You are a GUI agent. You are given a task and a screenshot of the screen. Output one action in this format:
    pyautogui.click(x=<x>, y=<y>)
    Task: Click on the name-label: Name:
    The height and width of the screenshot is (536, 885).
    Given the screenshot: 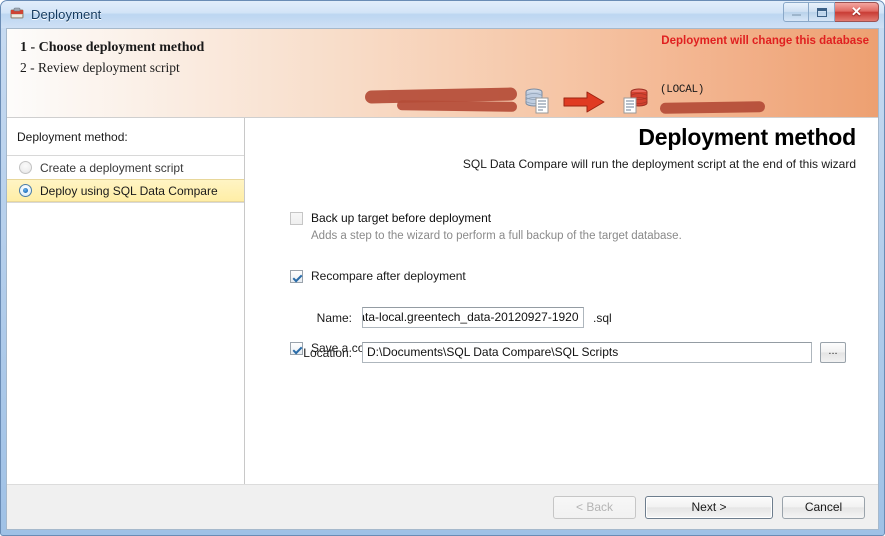 What is the action you would take?
    pyautogui.click(x=334, y=317)
    